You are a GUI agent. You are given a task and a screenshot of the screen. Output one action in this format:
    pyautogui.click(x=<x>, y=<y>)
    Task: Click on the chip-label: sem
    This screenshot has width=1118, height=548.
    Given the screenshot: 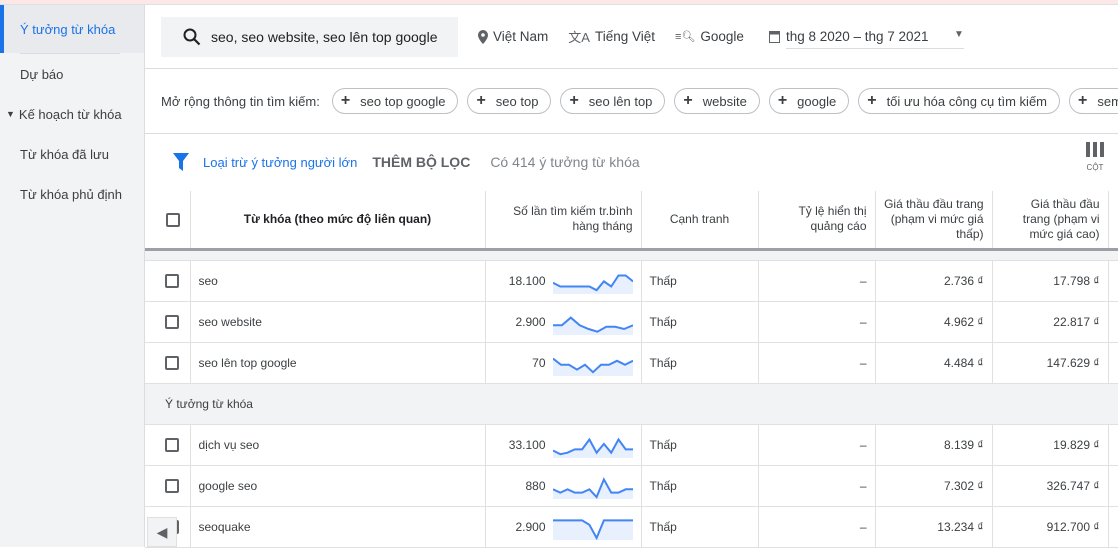 What is the action you would take?
    pyautogui.click(x=1107, y=101)
    